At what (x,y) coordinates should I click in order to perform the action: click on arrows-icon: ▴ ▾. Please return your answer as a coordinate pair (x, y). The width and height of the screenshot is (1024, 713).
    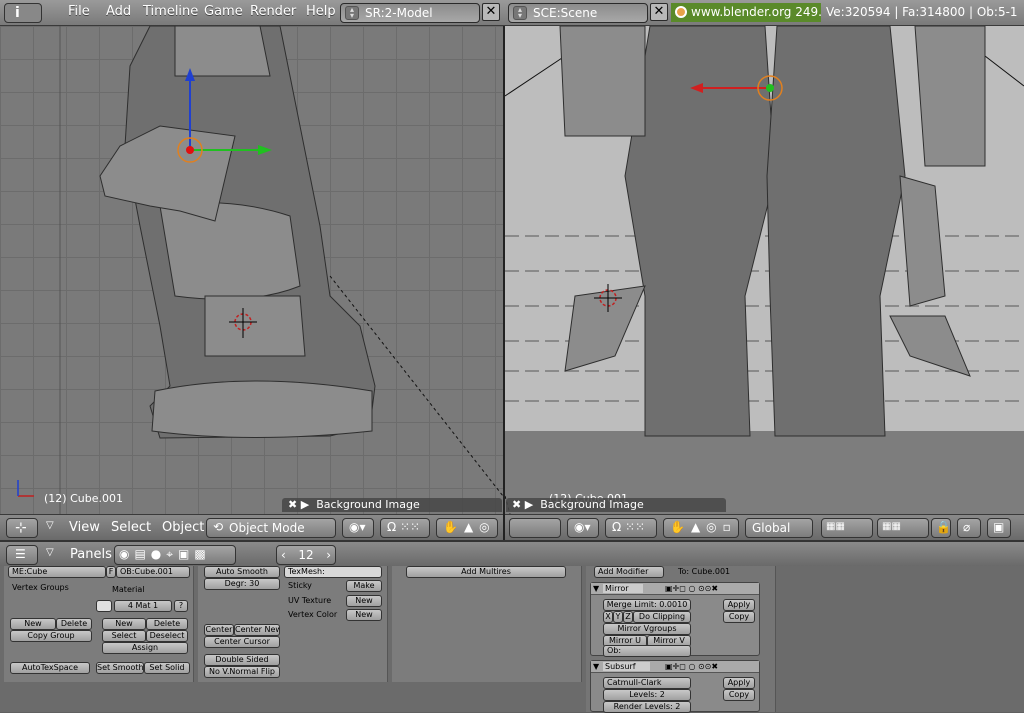
    Looking at the image, I should click on (520, 13).